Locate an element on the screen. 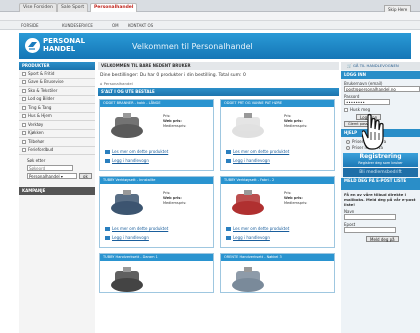 This screenshot has width=420, height=333. member-banner: Bli medlemsbedrift is located at coordinates (380, 172).